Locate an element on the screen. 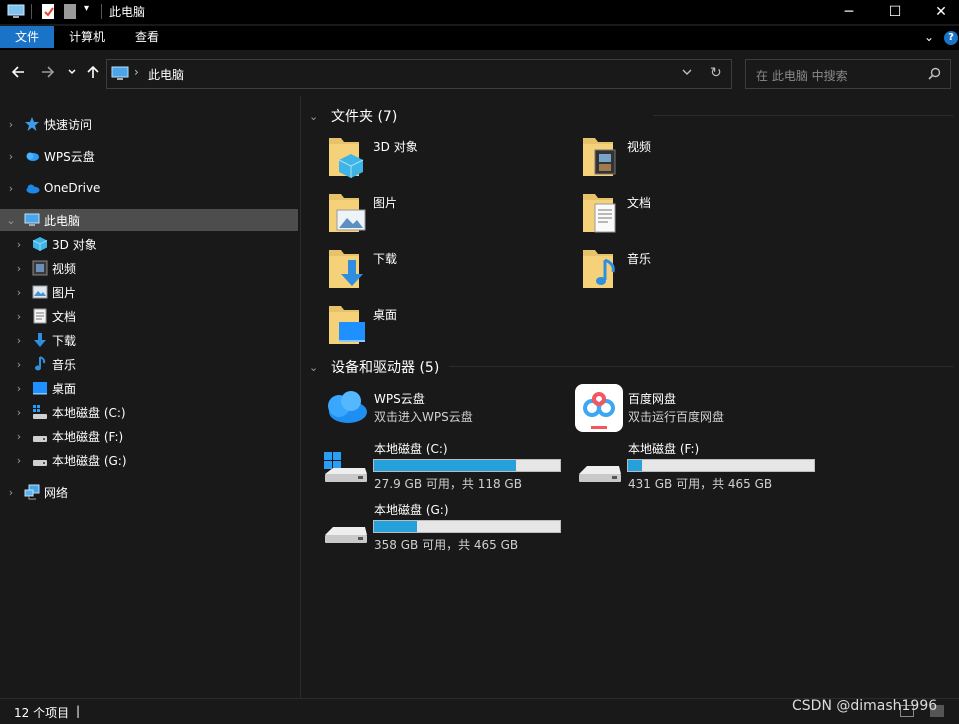 This screenshot has width=959, height=724. cloud-icon is located at coordinates (32, 156).